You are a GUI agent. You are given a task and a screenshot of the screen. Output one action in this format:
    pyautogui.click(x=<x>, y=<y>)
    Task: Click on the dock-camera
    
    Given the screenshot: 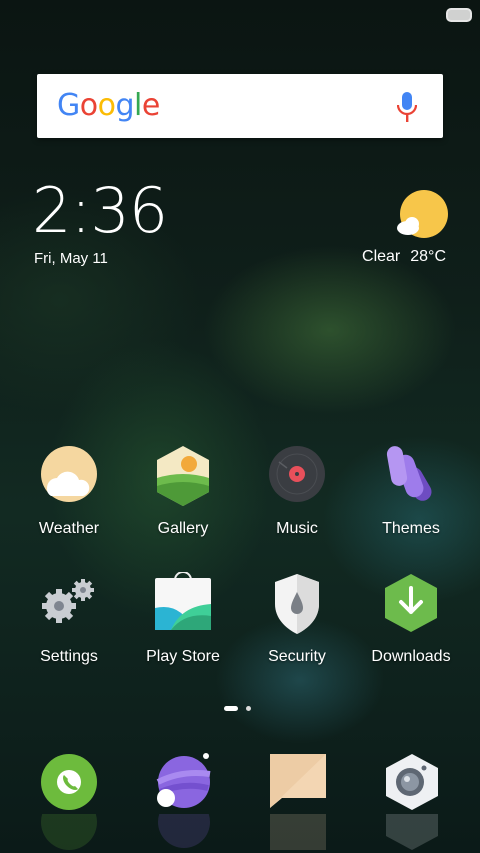 What is the action you would take?
    pyautogui.click(x=412, y=802)
    